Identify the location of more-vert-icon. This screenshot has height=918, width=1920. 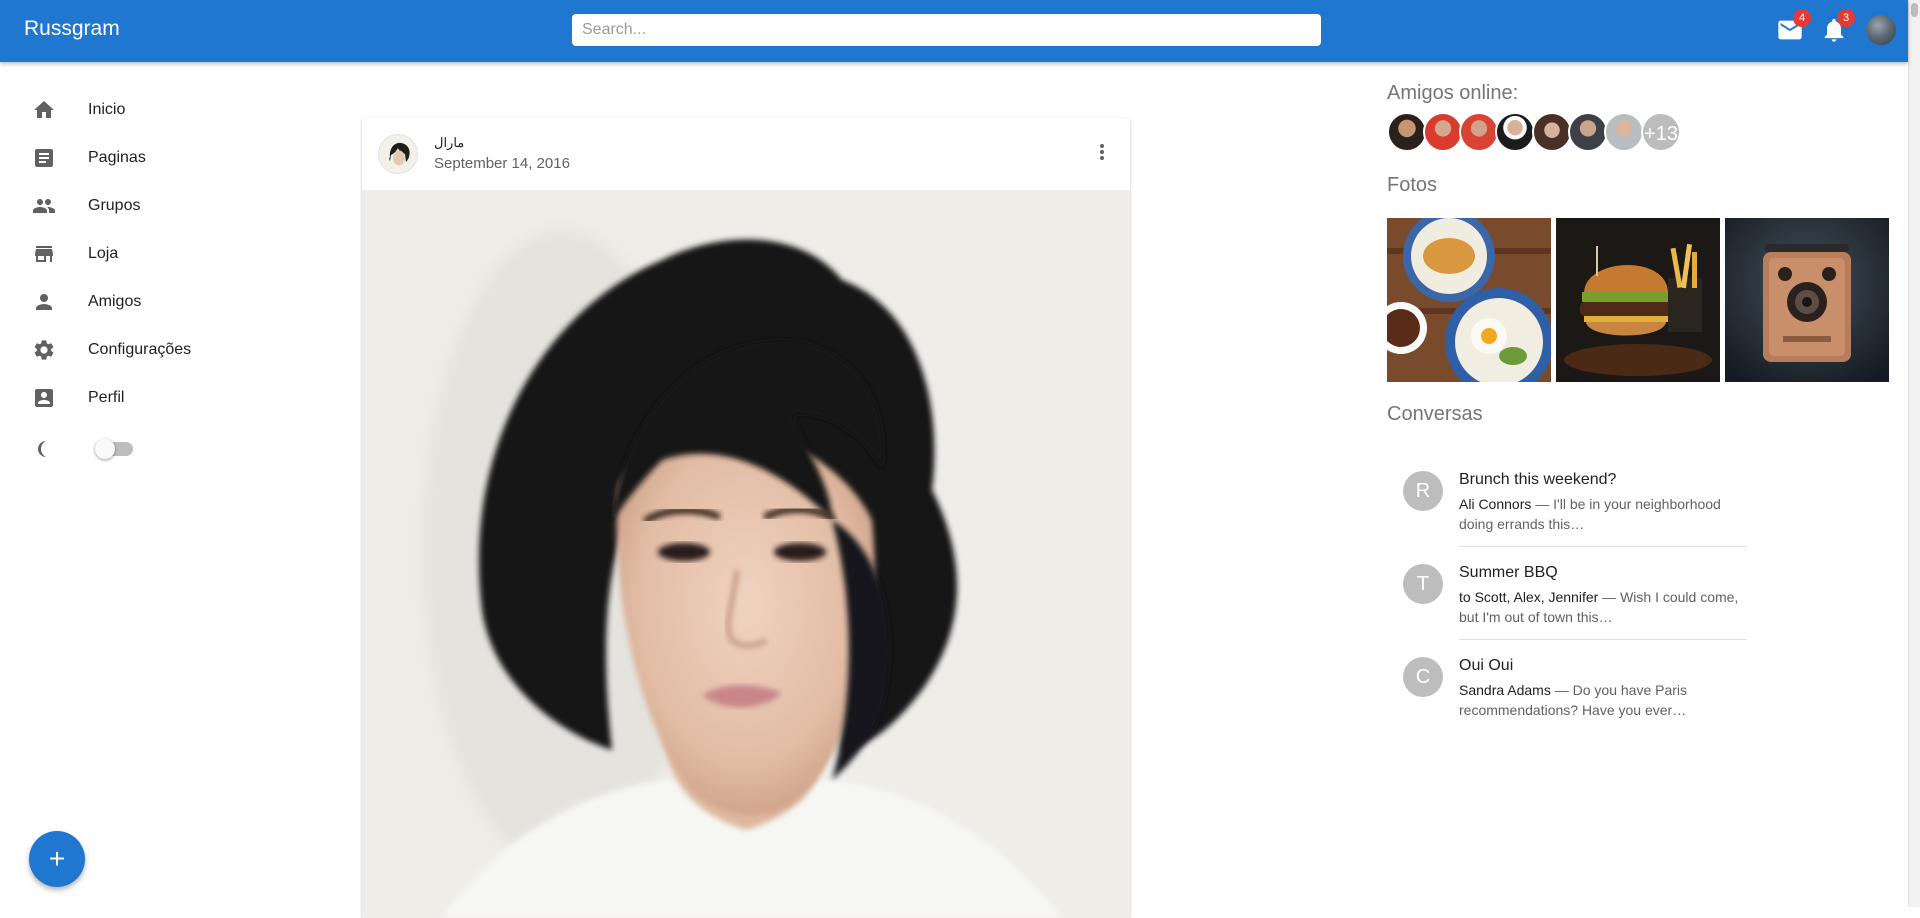
(1102, 152).